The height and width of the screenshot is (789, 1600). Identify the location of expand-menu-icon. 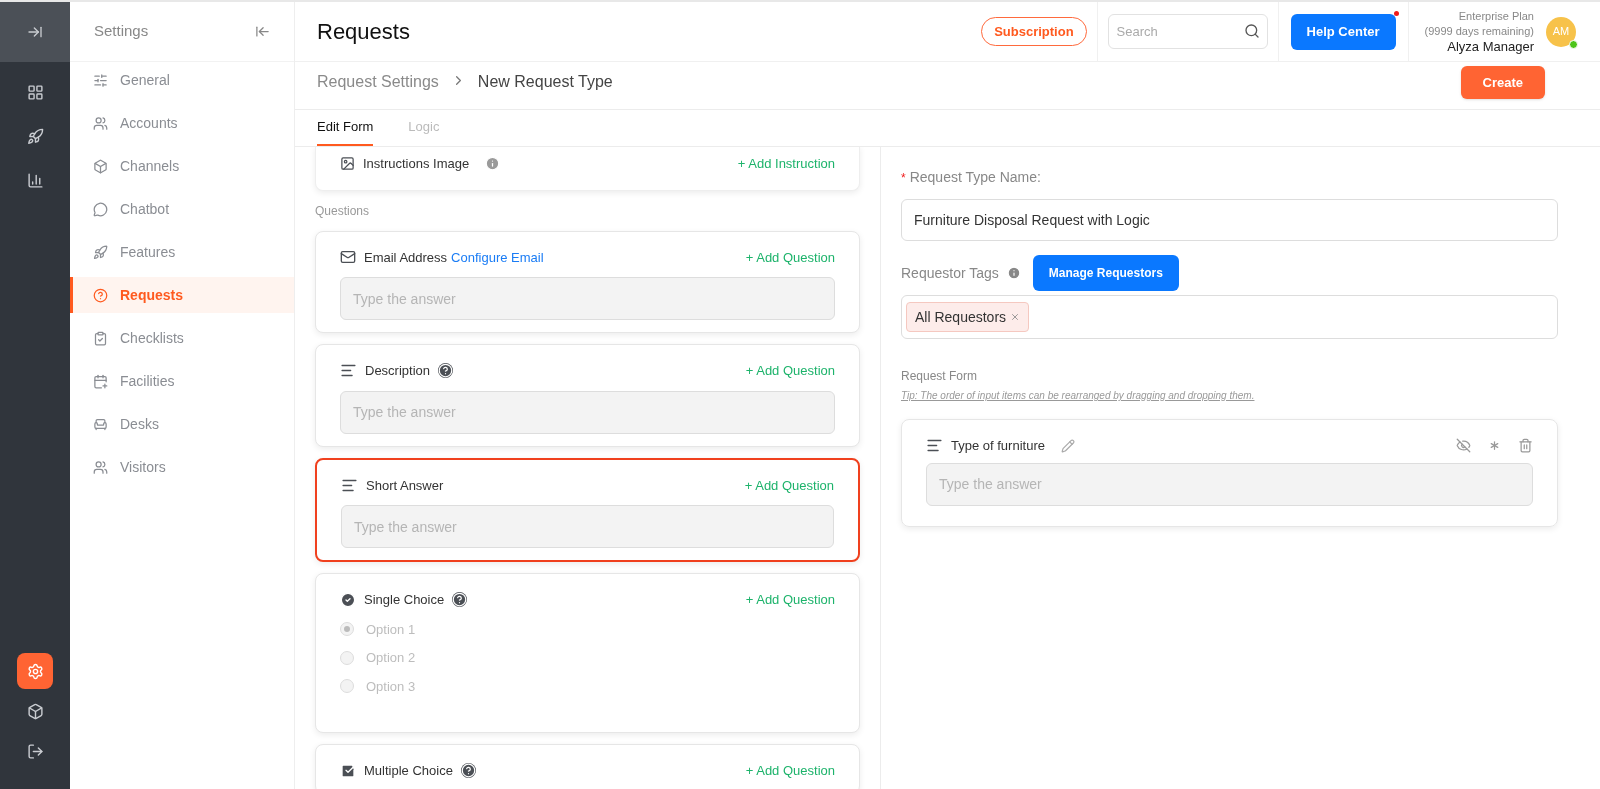
(35, 32).